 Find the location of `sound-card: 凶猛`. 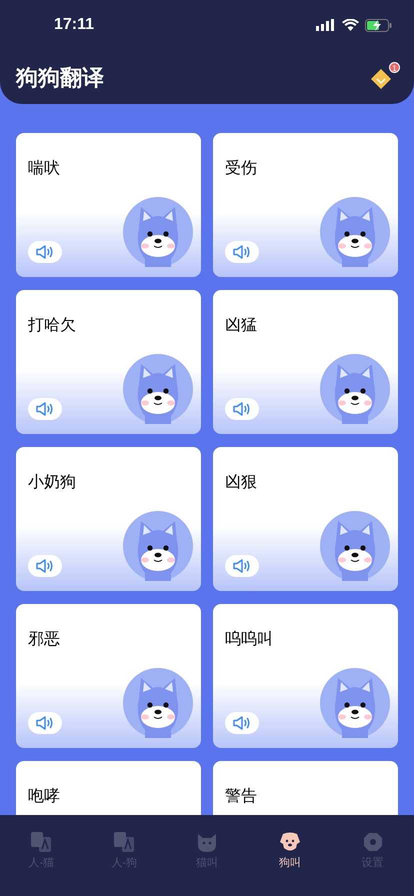

sound-card: 凶猛 is located at coordinates (305, 362).